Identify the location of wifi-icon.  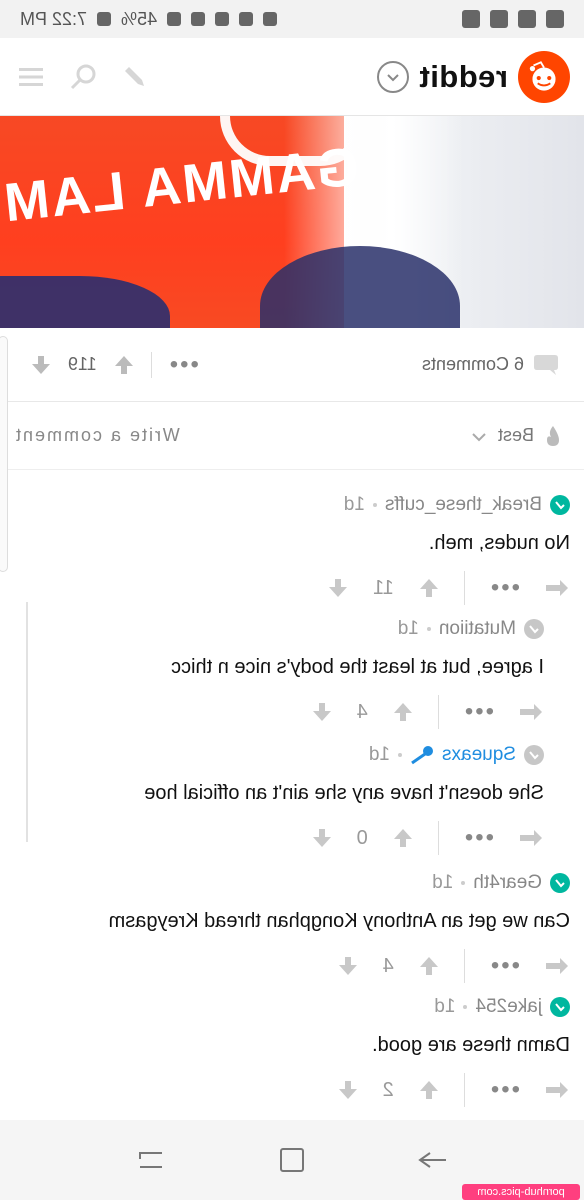
(527, 19).